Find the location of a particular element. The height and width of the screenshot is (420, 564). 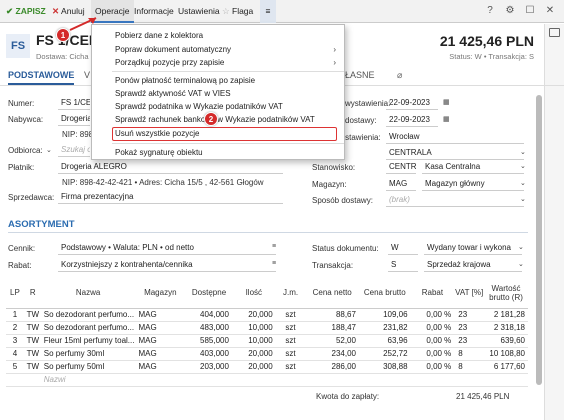

tab-wlasne: ŁASNE is located at coordinates (360, 75).